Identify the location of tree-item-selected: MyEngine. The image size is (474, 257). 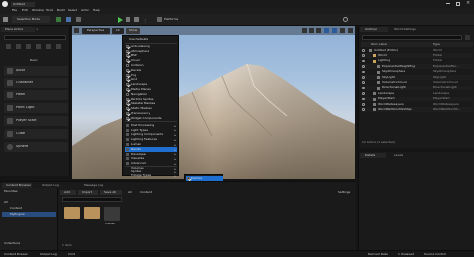
(29, 214).